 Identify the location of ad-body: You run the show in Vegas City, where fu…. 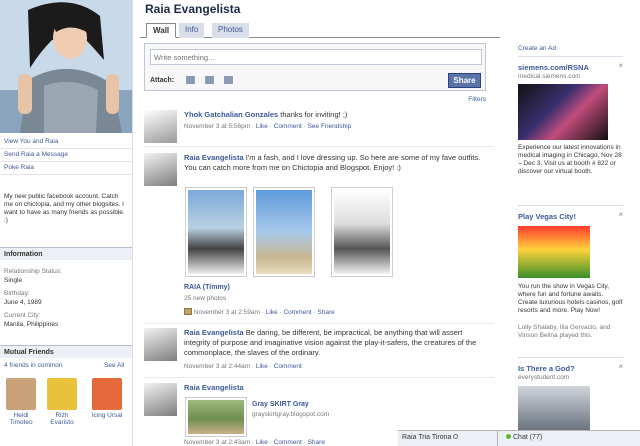
(570, 298).